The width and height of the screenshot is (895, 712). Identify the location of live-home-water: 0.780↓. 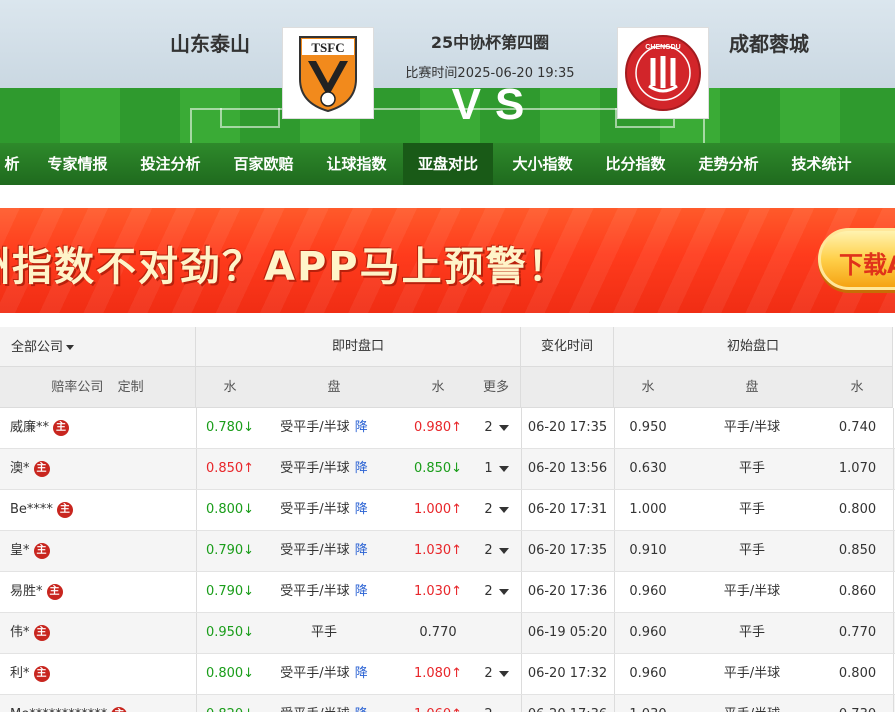
(230, 428).